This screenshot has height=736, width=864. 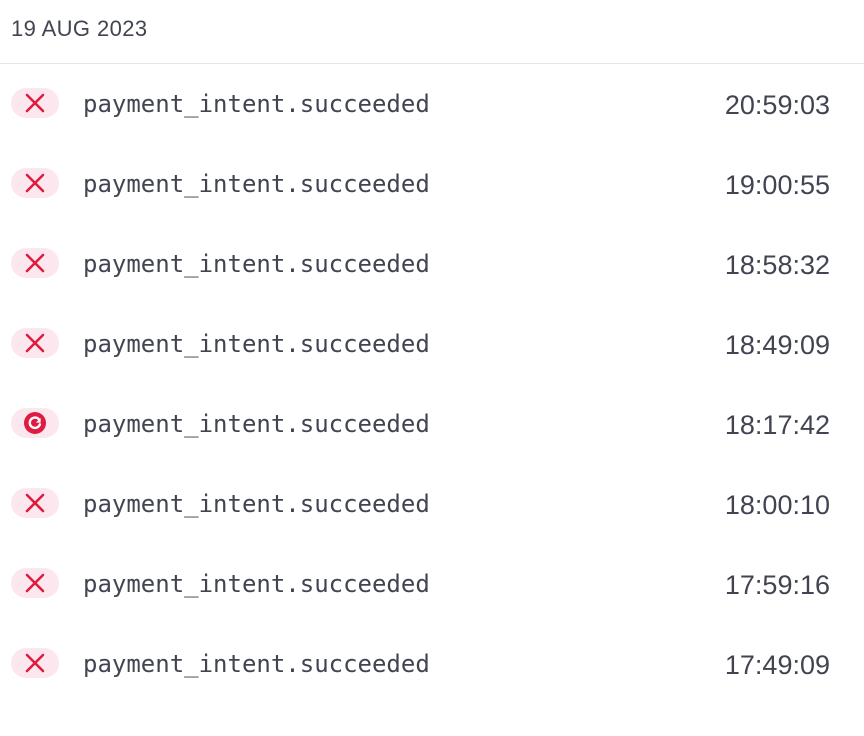 I want to click on event-row: payment_intent.succeeded 18:00:10, so click(x=432, y=505).